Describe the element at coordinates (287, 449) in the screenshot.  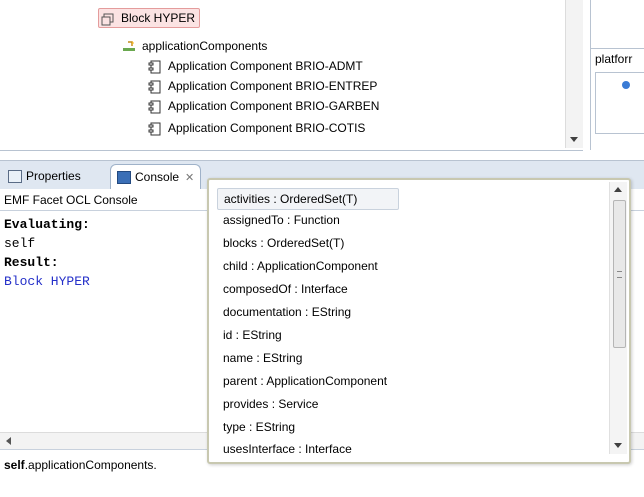
I see `completion-option: usesInterface : Interface` at that location.